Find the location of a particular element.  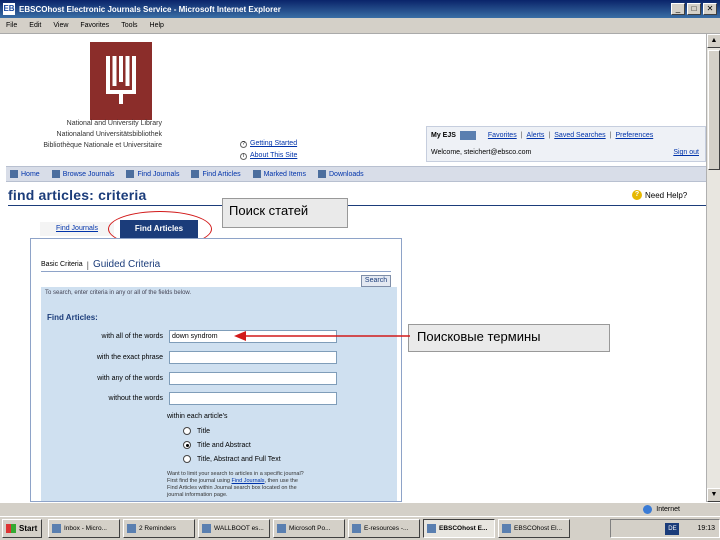

callout-article-search: Поиск статей is located at coordinates (285, 213).